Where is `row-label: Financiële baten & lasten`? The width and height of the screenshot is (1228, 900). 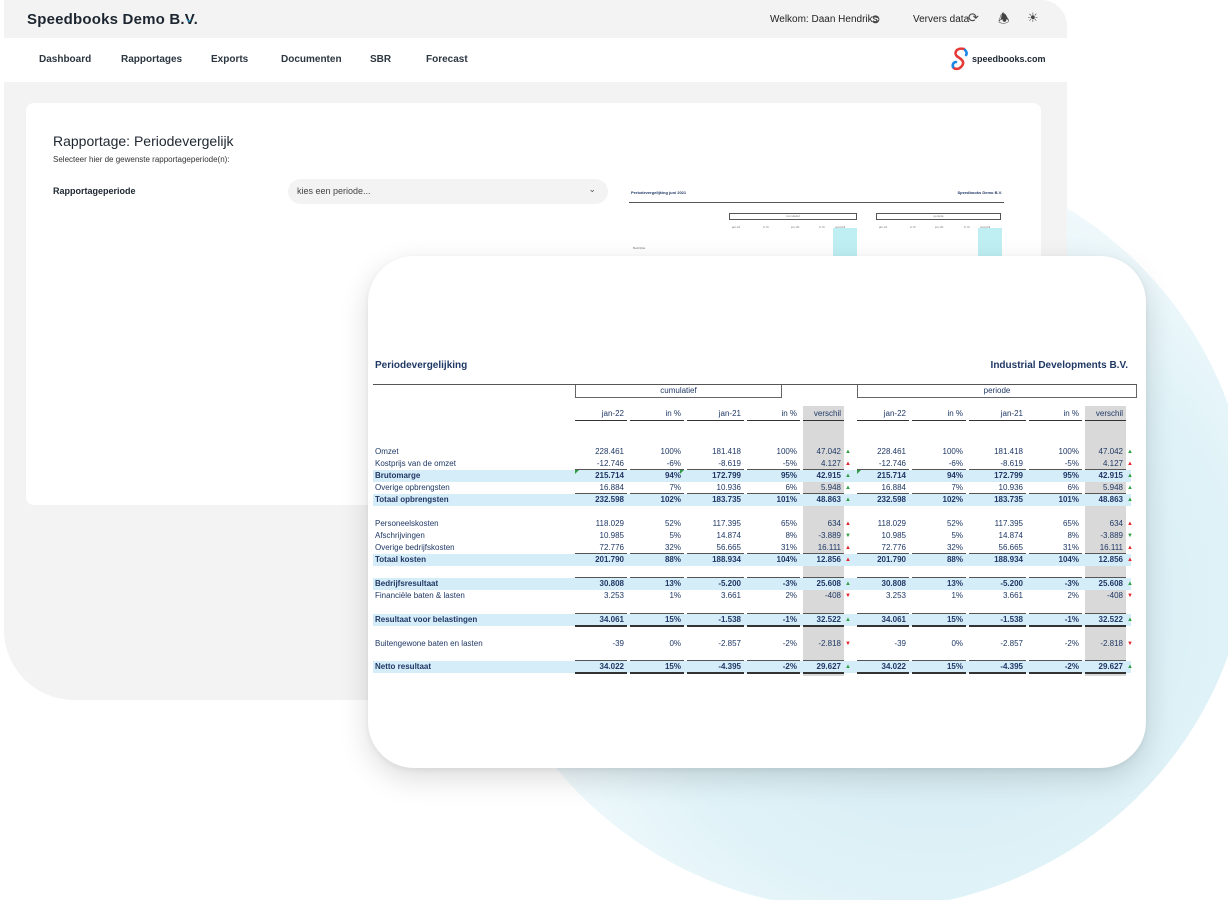 row-label: Financiële baten & lasten is located at coordinates (420, 595).